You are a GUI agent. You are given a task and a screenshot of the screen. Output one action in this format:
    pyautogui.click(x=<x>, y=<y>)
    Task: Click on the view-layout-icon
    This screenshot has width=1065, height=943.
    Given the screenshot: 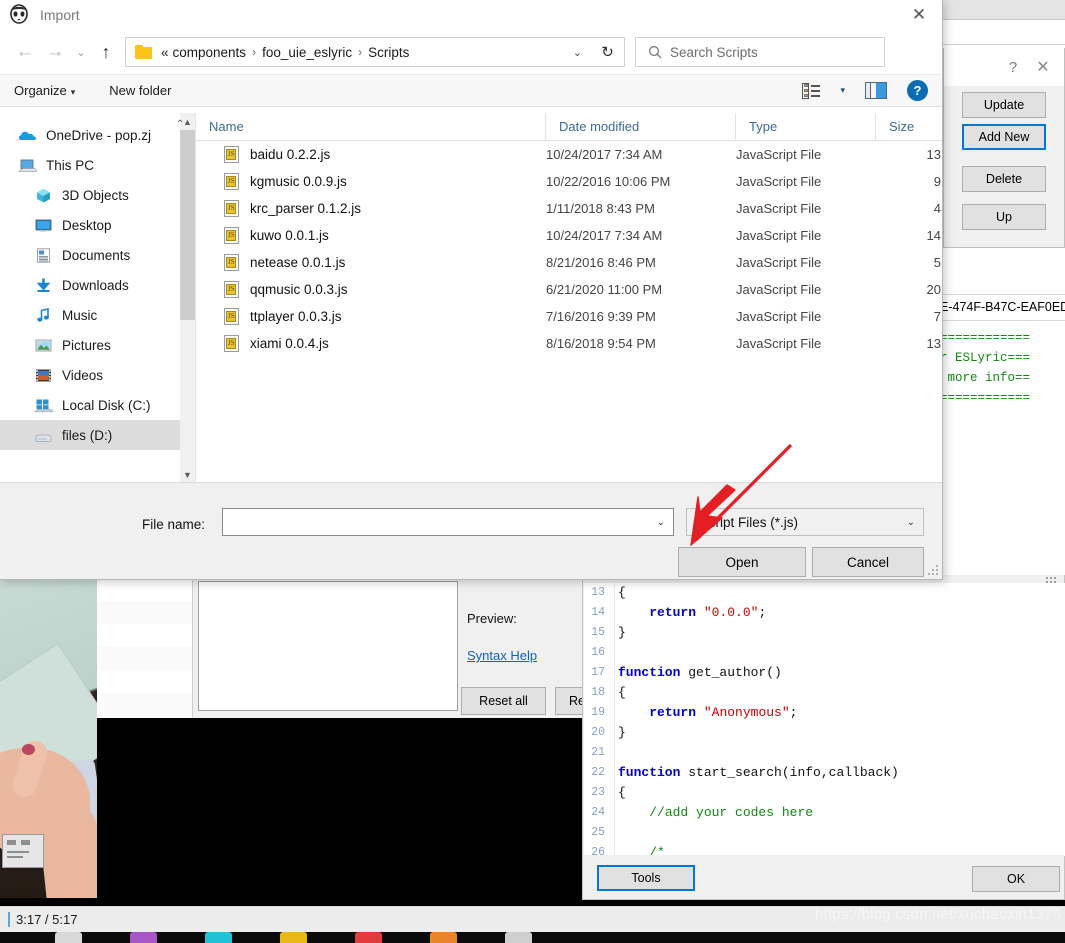 What is the action you would take?
    pyautogui.click(x=811, y=90)
    